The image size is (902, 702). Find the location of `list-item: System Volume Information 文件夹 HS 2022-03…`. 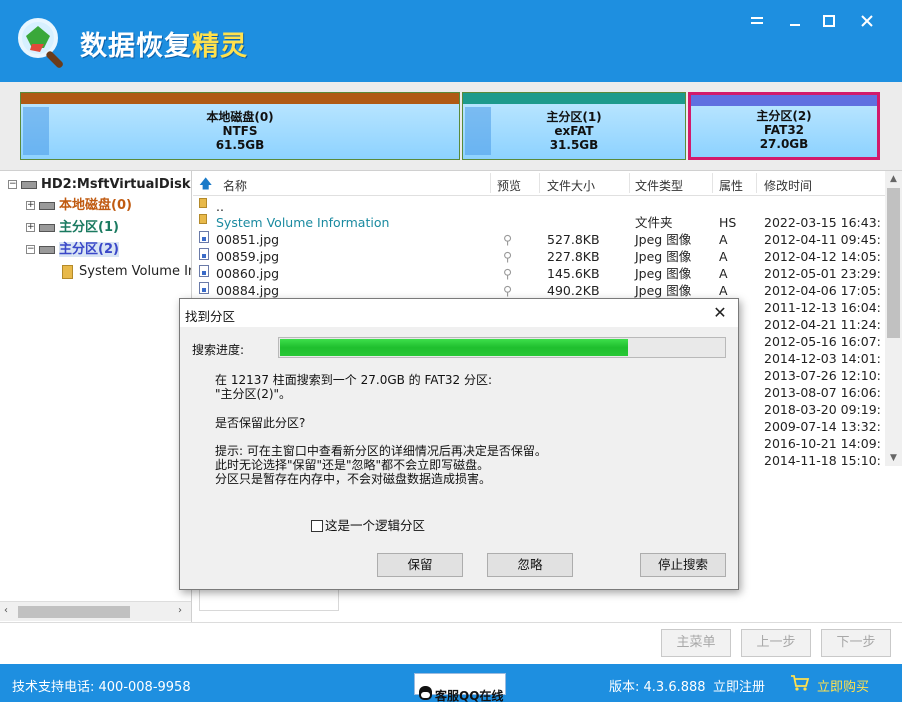

list-item: System Volume Information 文件夹 HS 2022-03… is located at coordinates (539, 222).